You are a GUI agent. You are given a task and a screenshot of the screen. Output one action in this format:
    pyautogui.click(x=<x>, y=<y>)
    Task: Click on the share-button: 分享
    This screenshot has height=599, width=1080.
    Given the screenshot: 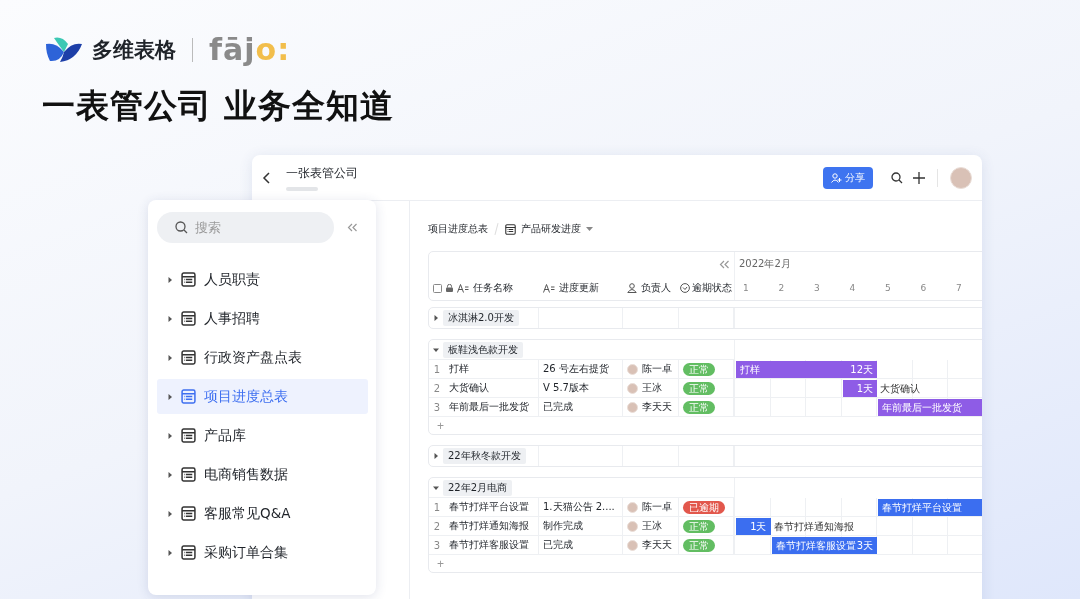 What is the action you would take?
    pyautogui.click(x=848, y=177)
    